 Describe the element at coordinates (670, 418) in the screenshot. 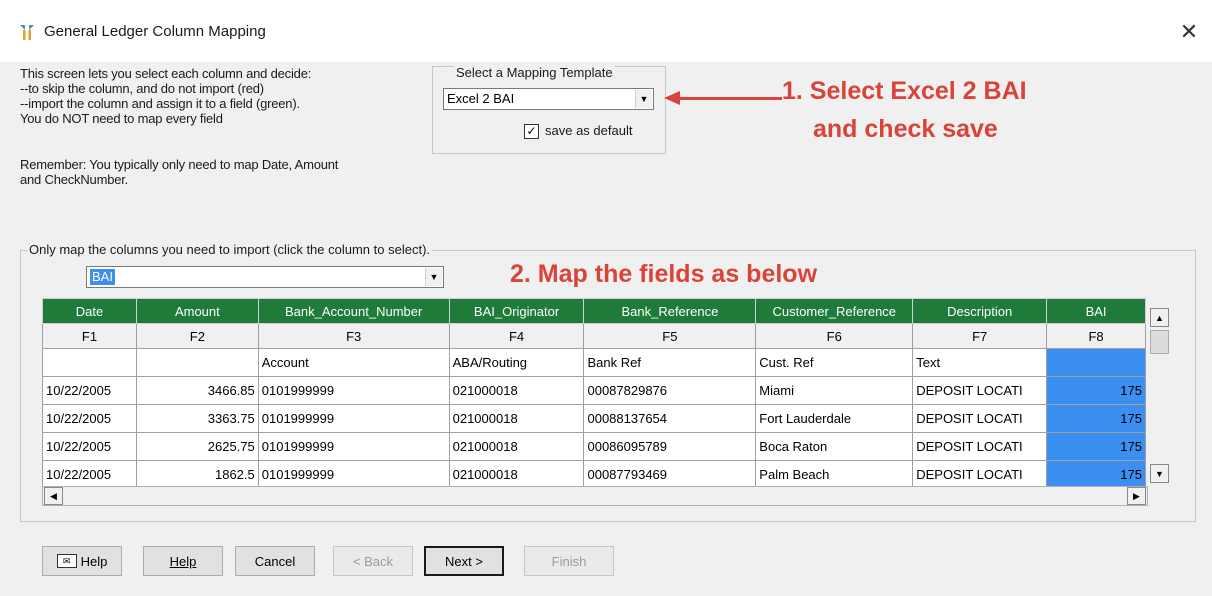

I see `table-cell: 00088137654` at that location.